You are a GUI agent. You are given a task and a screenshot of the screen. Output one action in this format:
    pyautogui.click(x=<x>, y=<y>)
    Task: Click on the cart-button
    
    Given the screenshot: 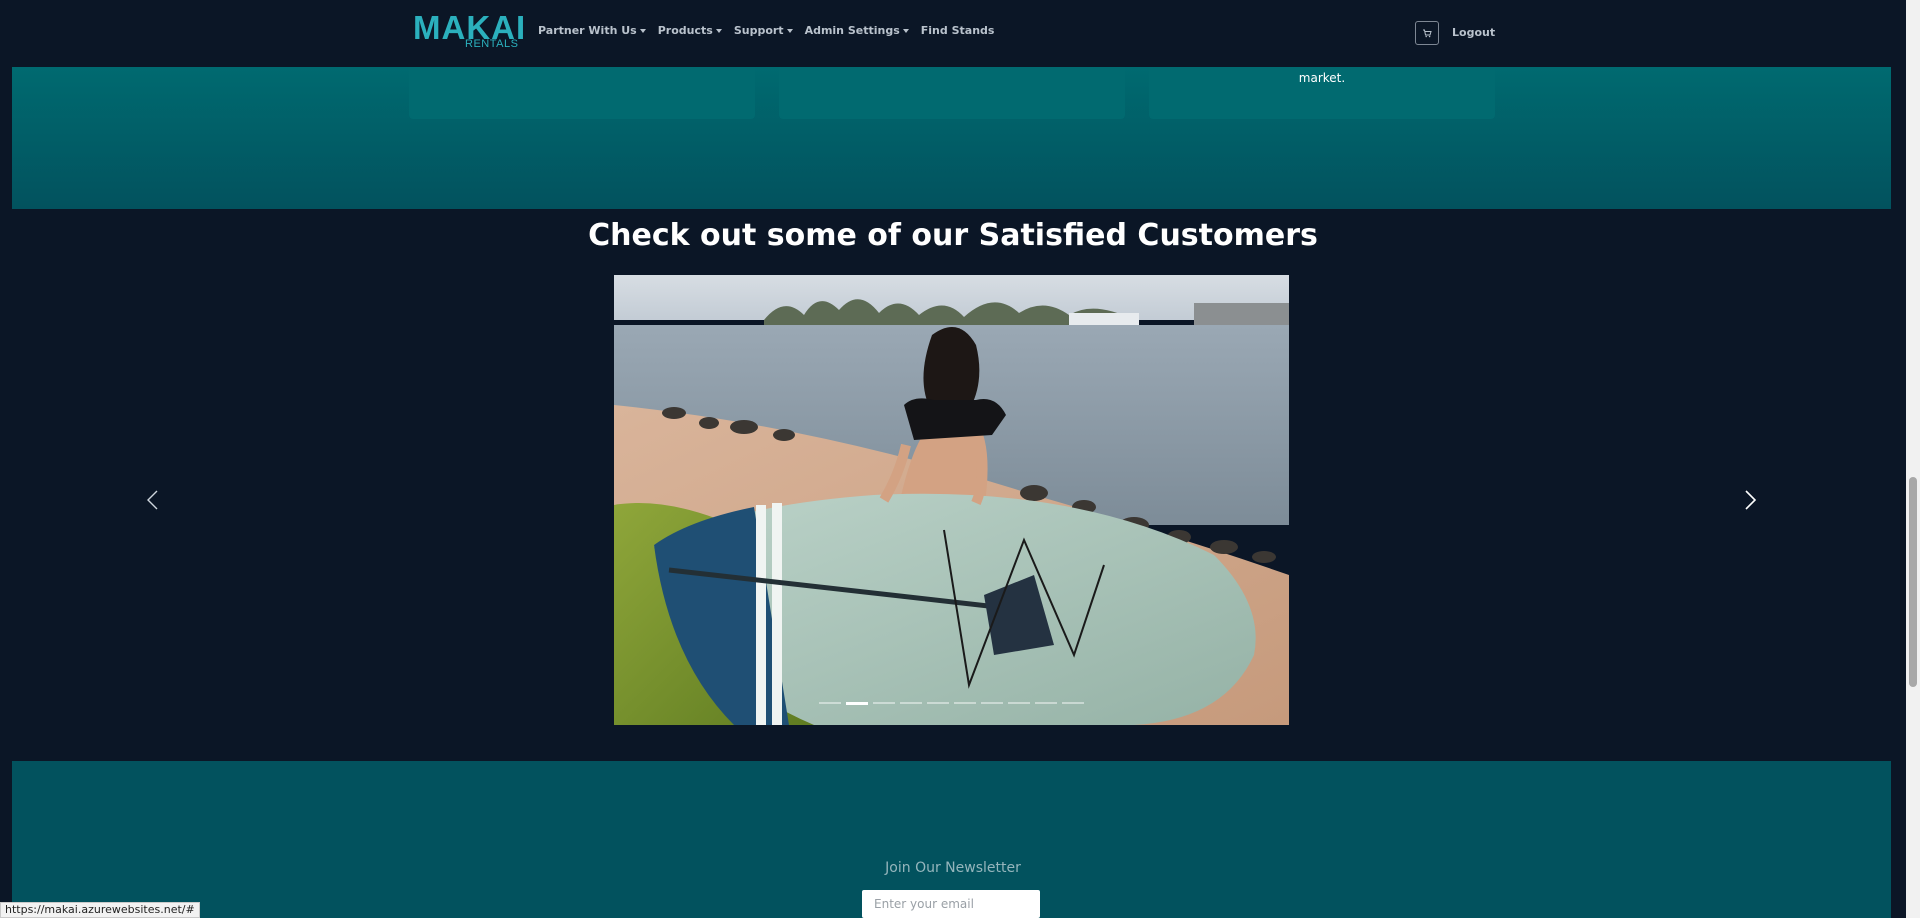 What is the action you would take?
    pyautogui.click(x=1427, y=33)
    